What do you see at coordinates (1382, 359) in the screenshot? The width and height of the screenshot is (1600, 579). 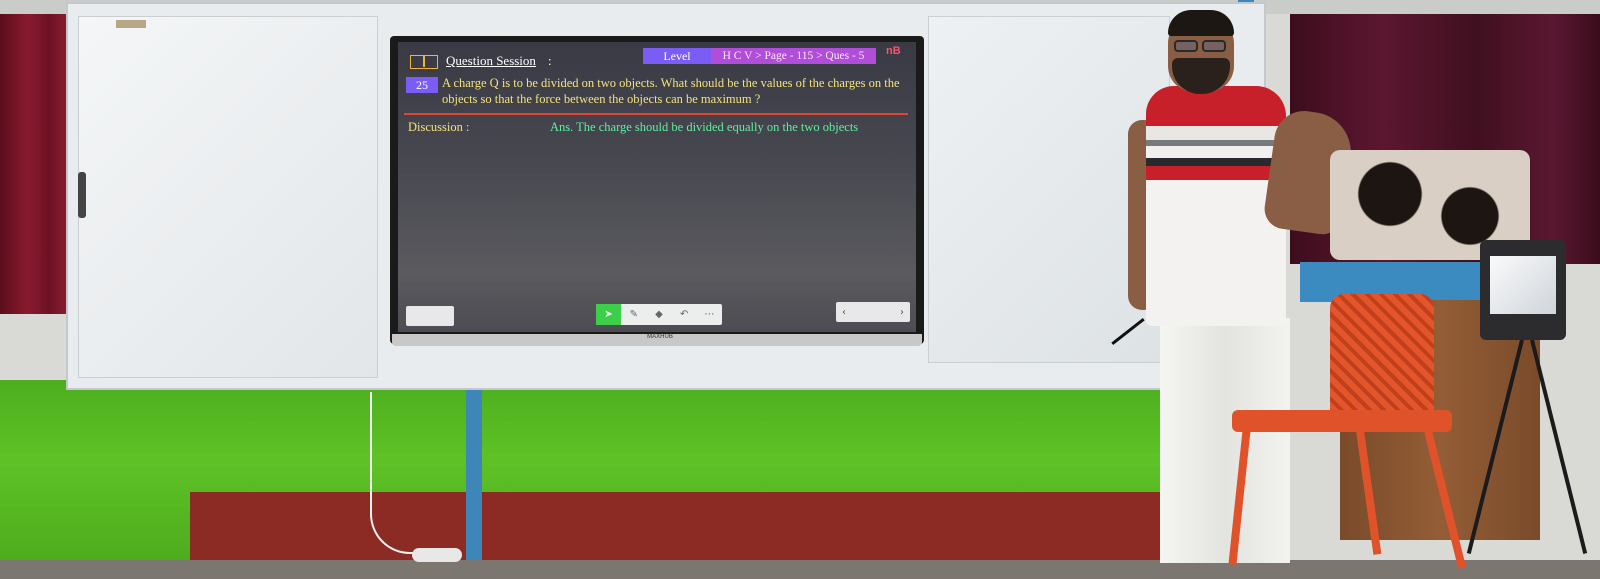 I see `chair-back` at bounding box center [1382, 359].